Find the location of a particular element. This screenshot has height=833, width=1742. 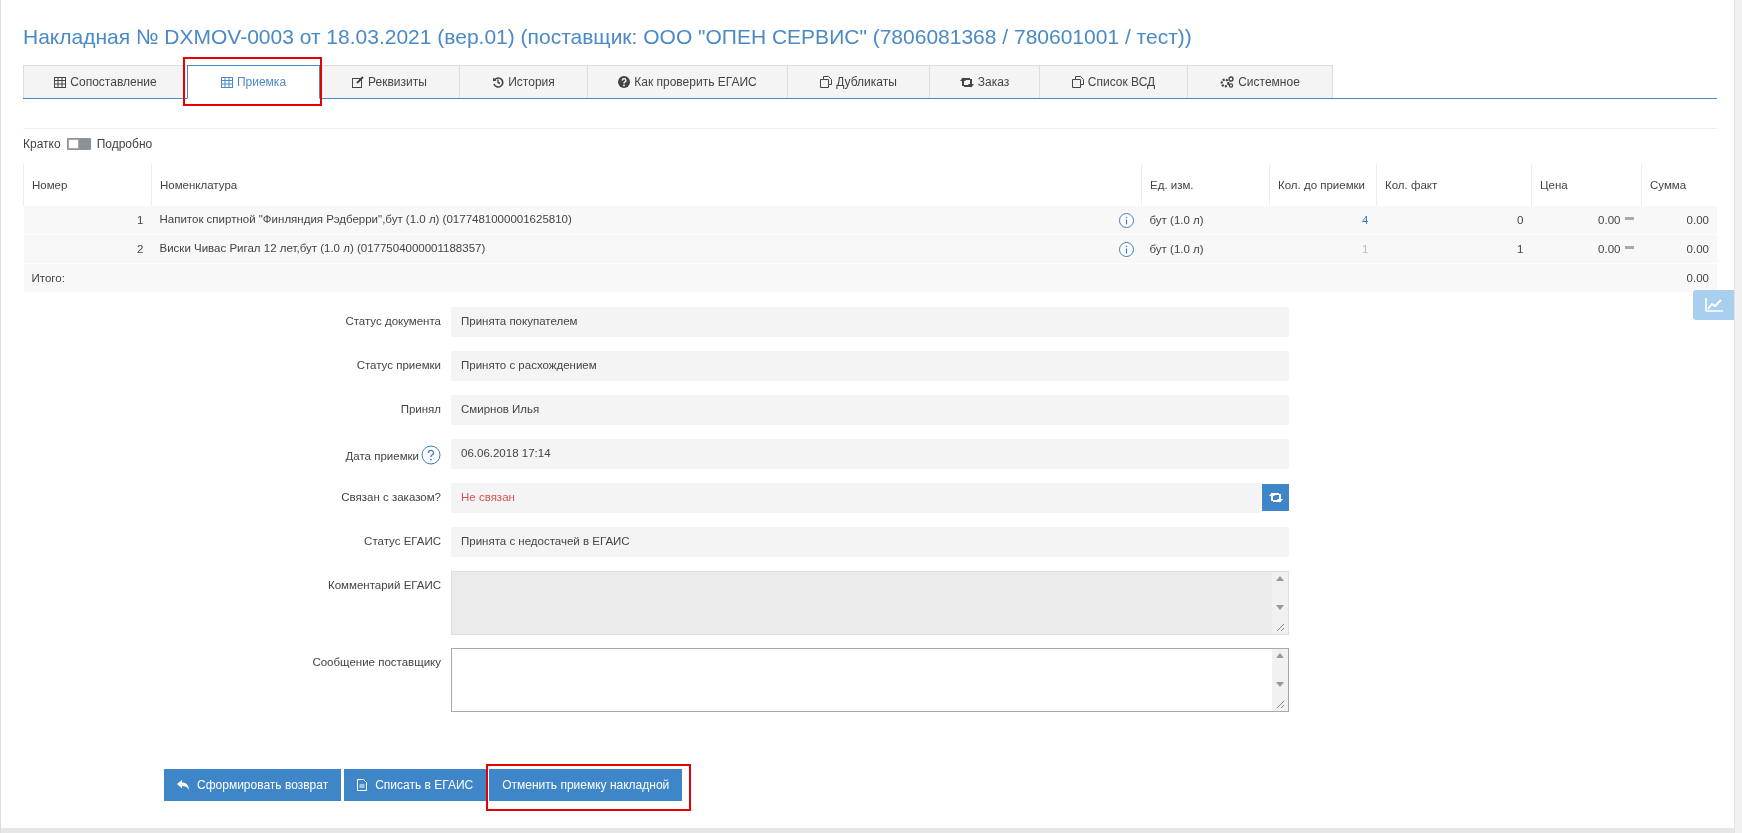

product-name: Виски Чивас Ригал 12 лет,бут (1.0 л) (0177504000001188357) is located at coordinates (322, 247).